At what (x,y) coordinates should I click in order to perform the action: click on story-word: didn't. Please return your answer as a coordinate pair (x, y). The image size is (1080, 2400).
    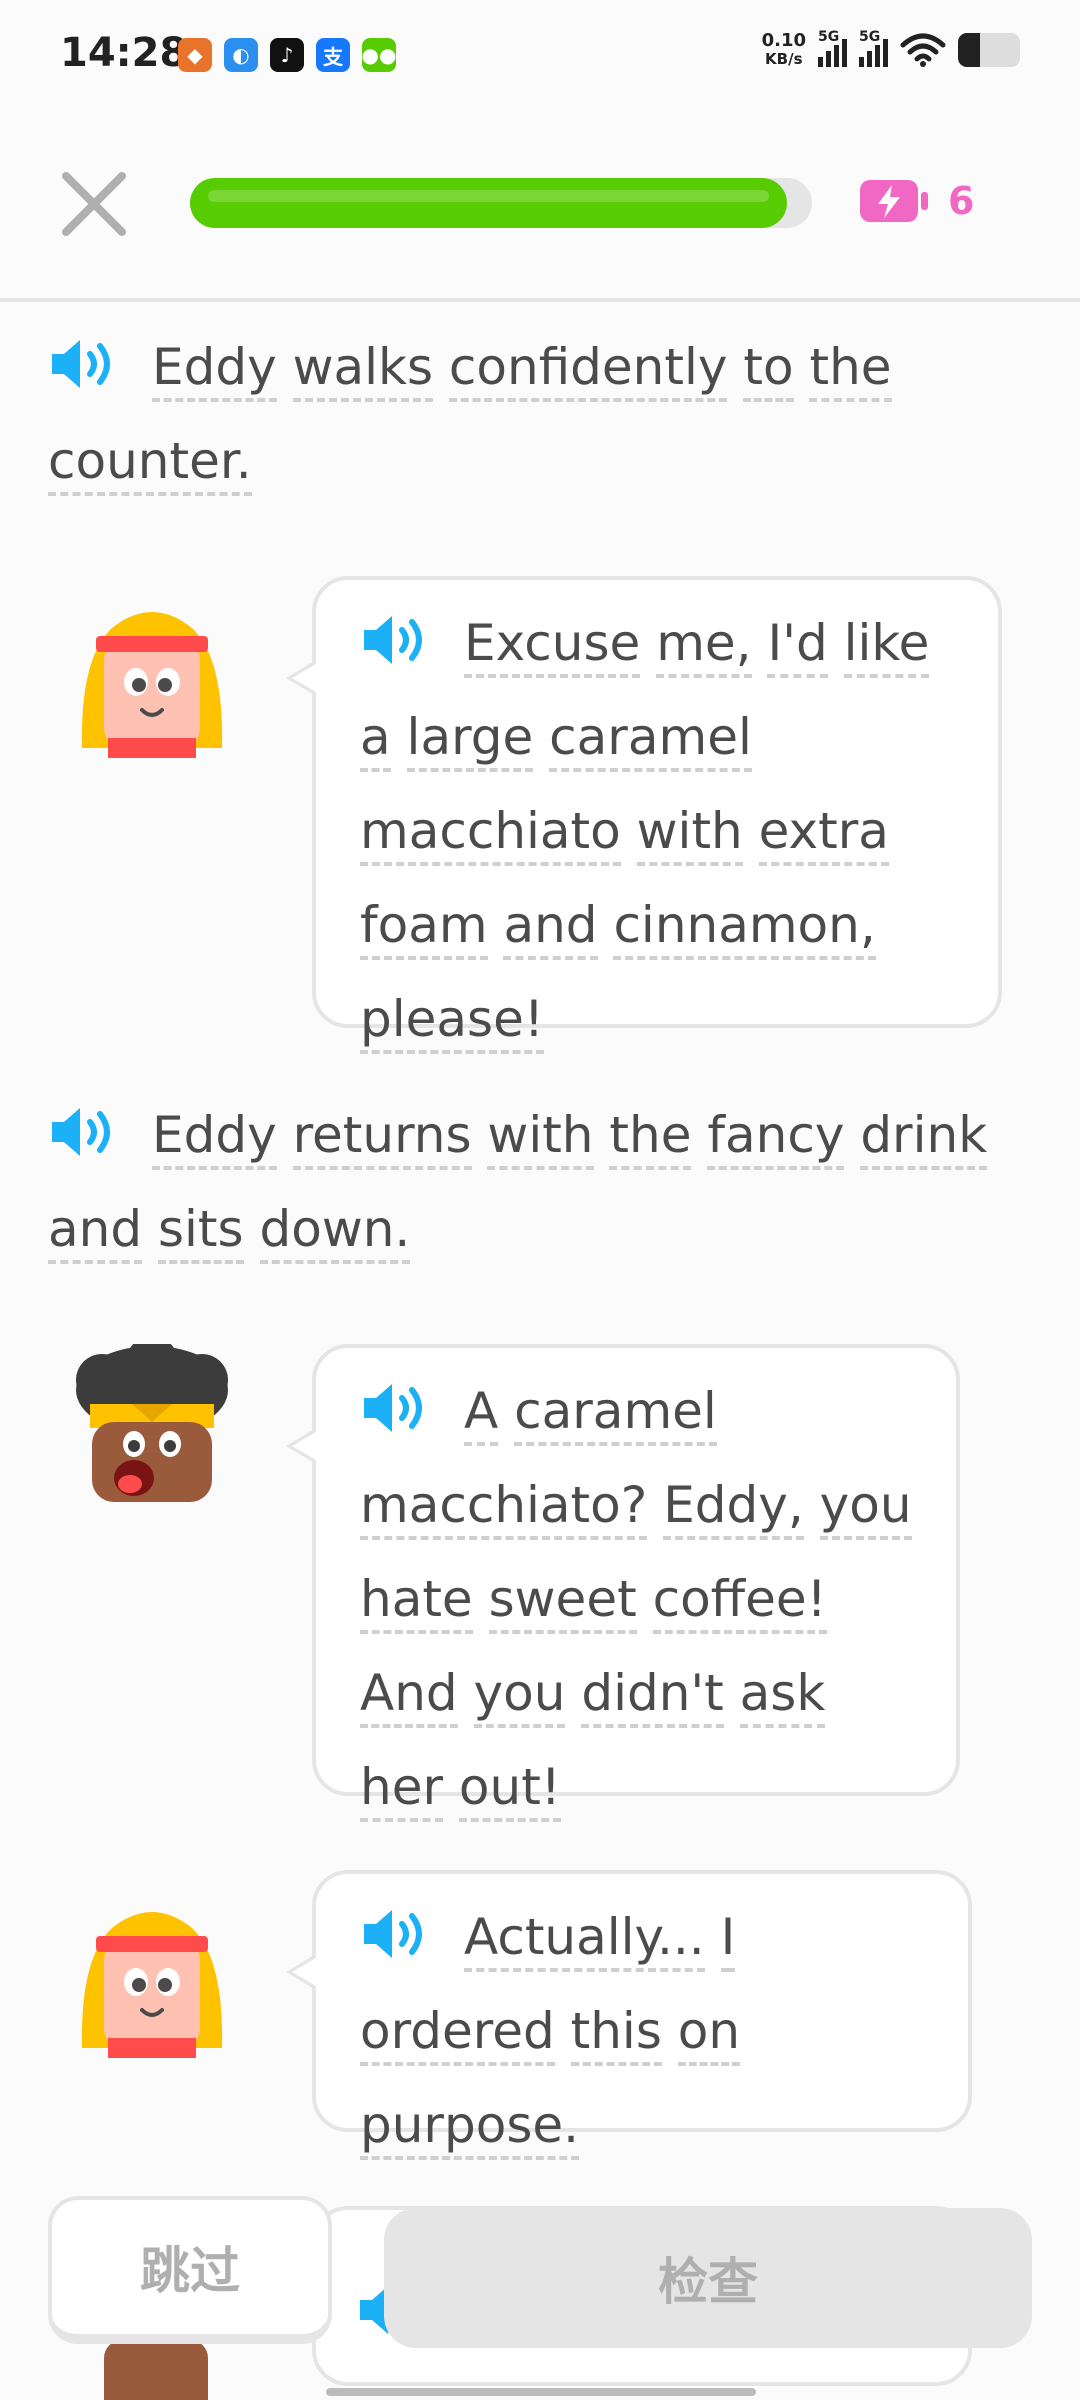
    Looking at the image, I should click on (652, 1696).